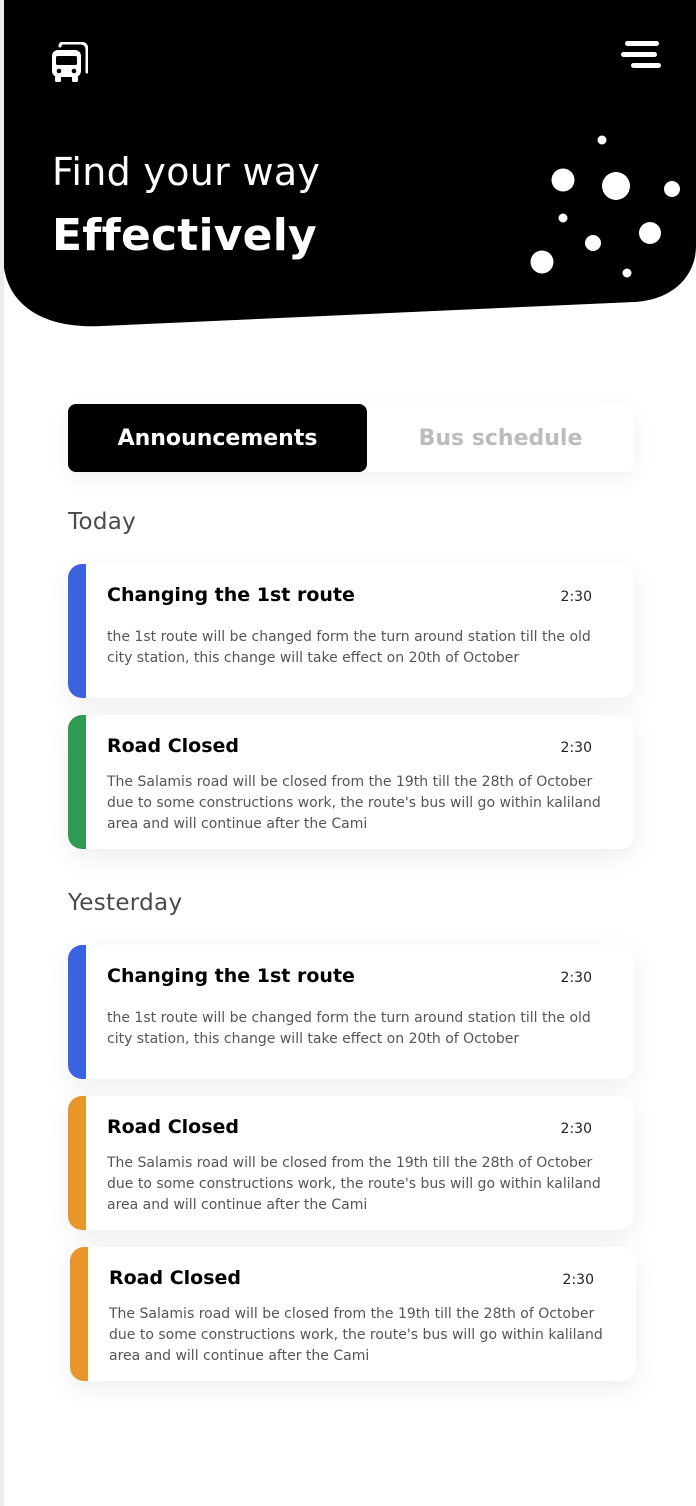 This screenshot has height=1506, width=696. I want to click on tab-announcements: Announcements, so click(217, 438).